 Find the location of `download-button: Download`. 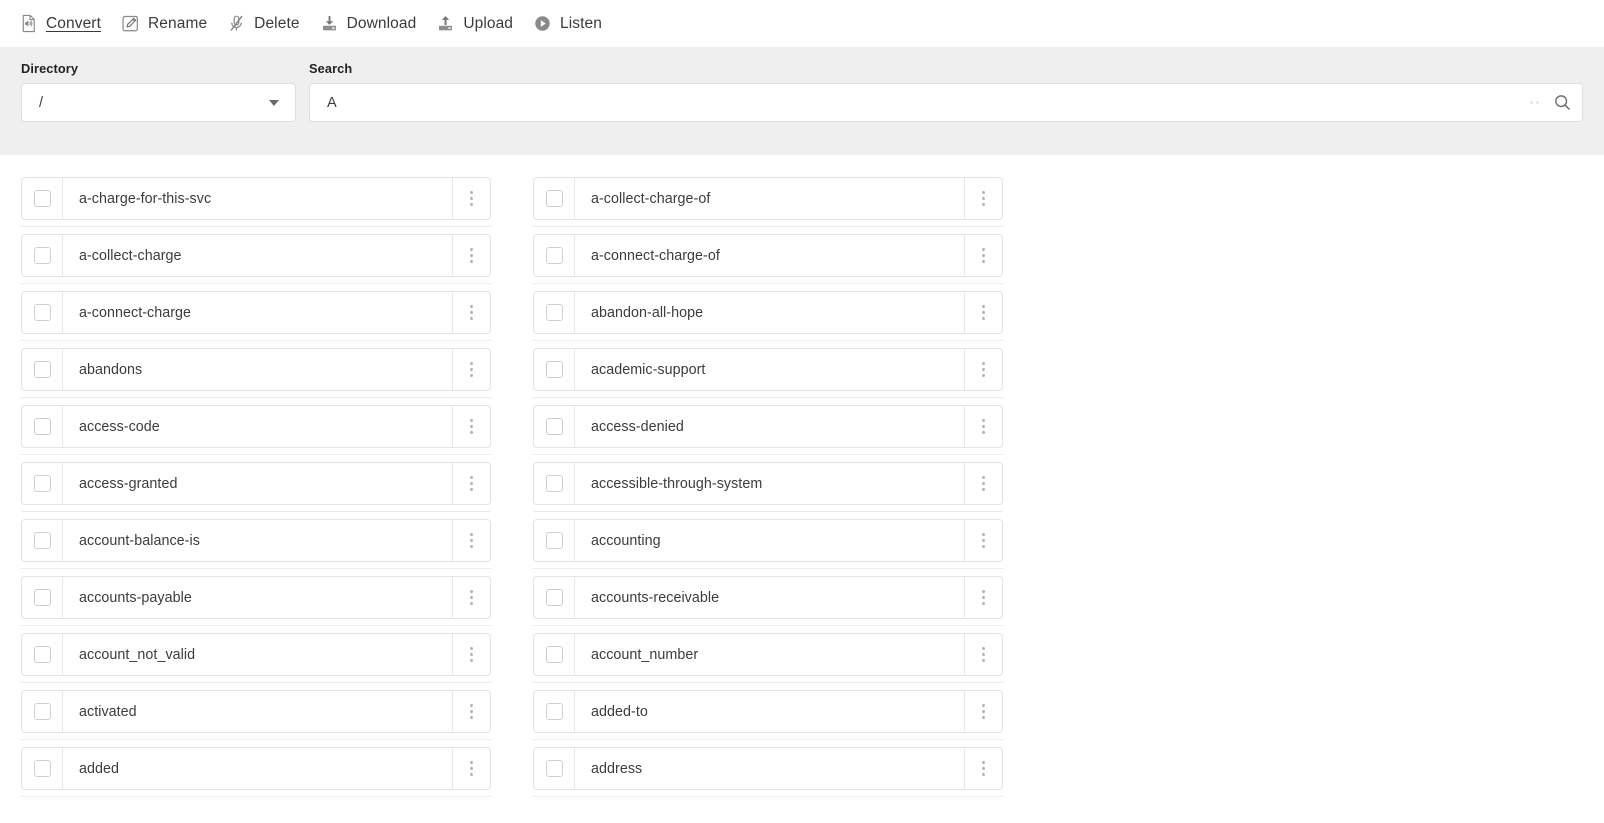

download-button: Download is located at coordinates (372, 24).